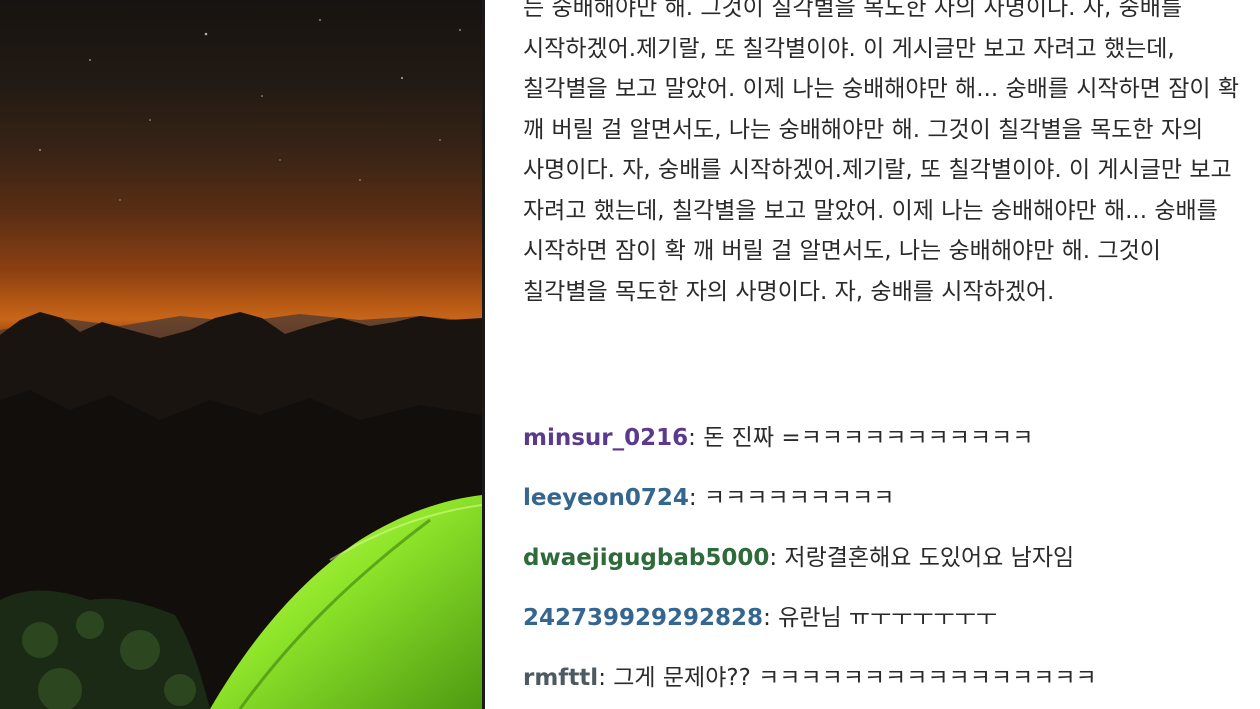  Describe the element at coordinates (861, 438) in the screenshot. I see `comment-text: : 돈 진짜 =ㅋㅋㅋㅋㅋㅋㅋㅋㅋㅋㅋ` at that location.